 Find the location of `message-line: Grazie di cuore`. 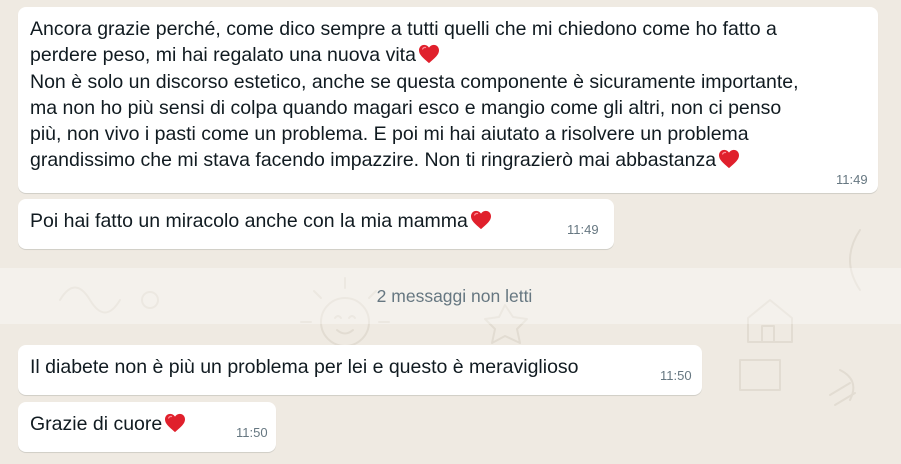

message-line: Grazie di cuore is located at coordinates (96, 424).